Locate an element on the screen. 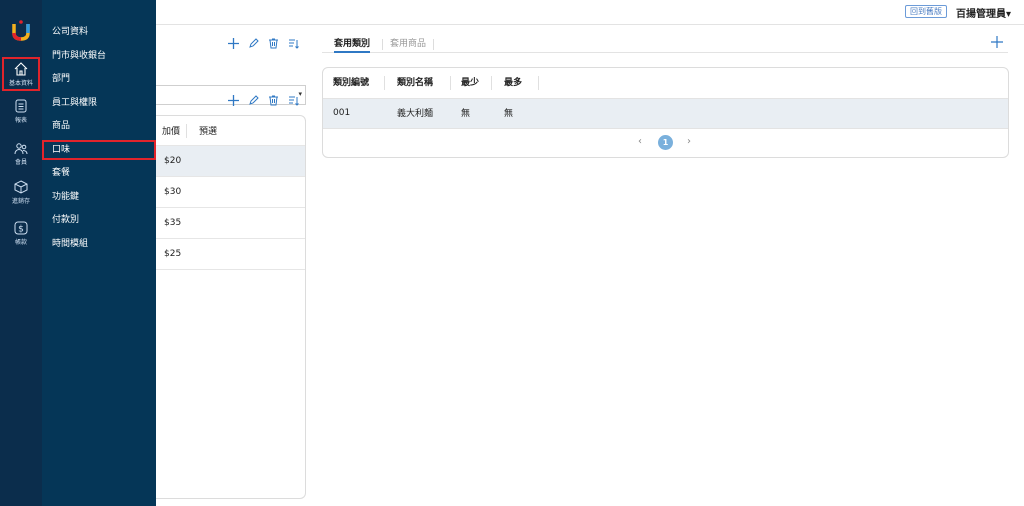  column-header-min: 最少 is located at coordinates (470, 83).